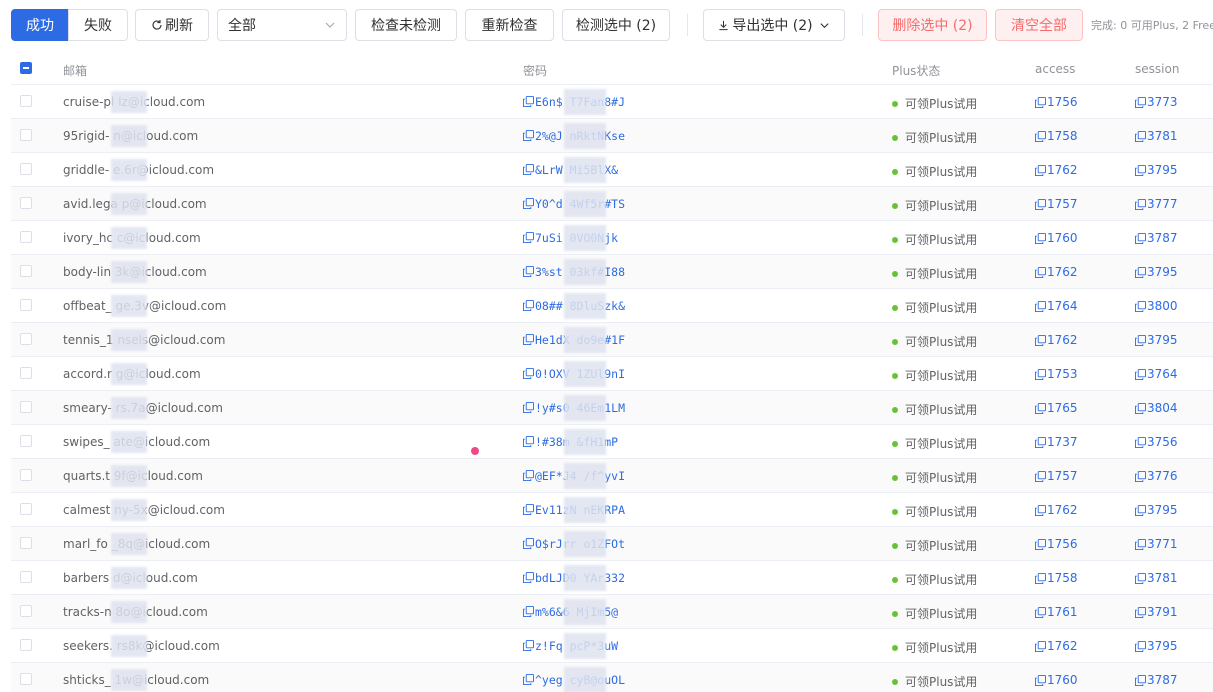 The image size is (1213, 692). Describe the element at coordinates (1062, 442) in the screenshot. I see `row-access: 1737` at that location.